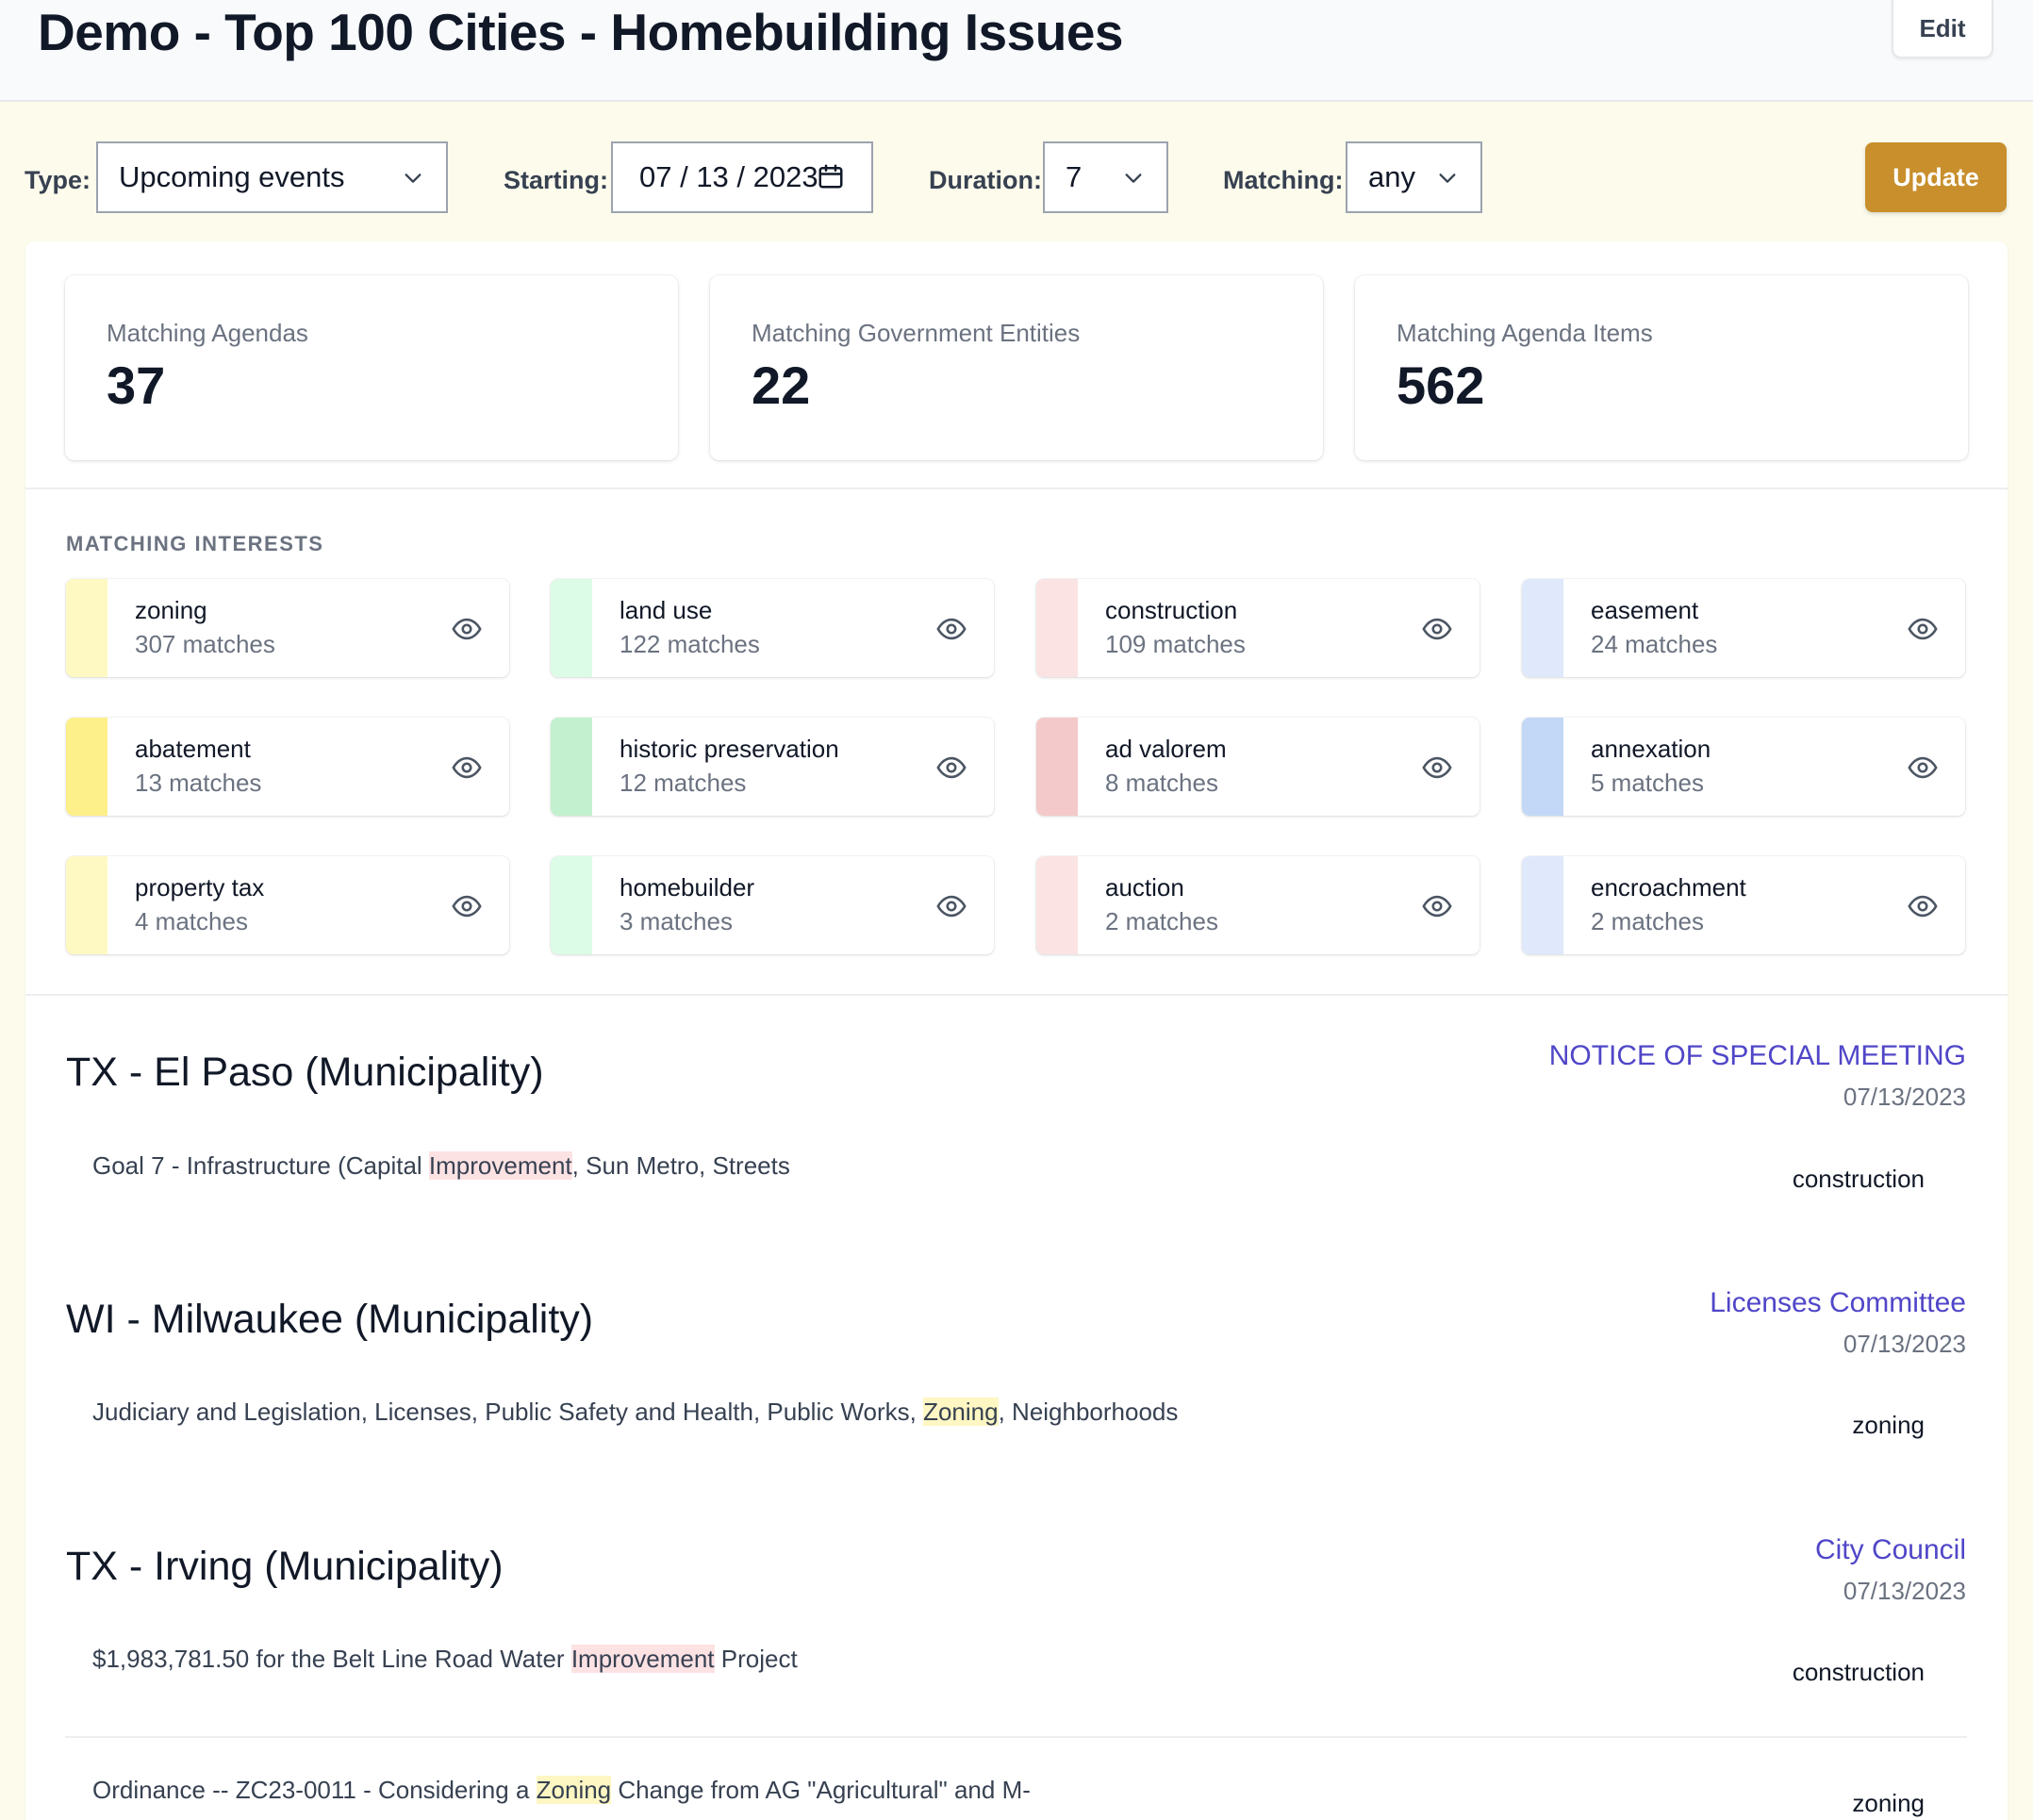 This screenshot has width=2033, height=1820. What do you see at coordinates (171, 610) in the screenshot?
I see `interest-name: zoning` at bounding box center [171, 610].